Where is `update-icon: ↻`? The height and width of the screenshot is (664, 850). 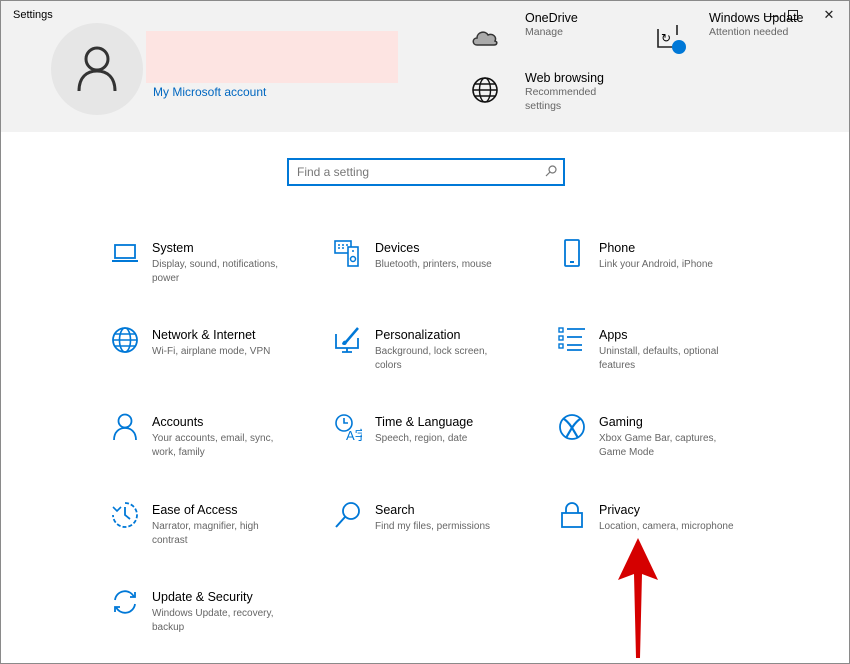 update-icon: ↻ is located at coordinates (671, 39).